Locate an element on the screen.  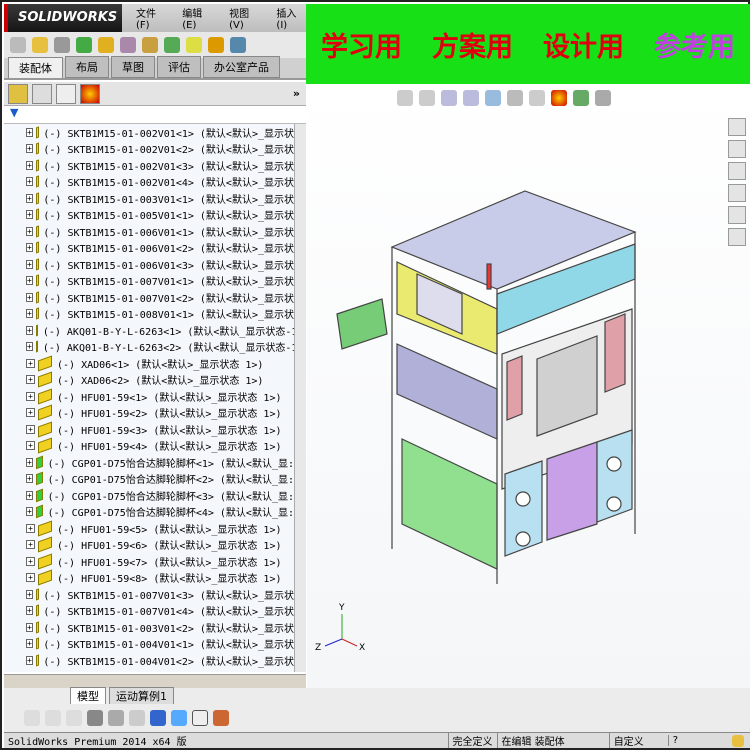
tab-evaluate: 评估 is located at coordinates (179, 67).